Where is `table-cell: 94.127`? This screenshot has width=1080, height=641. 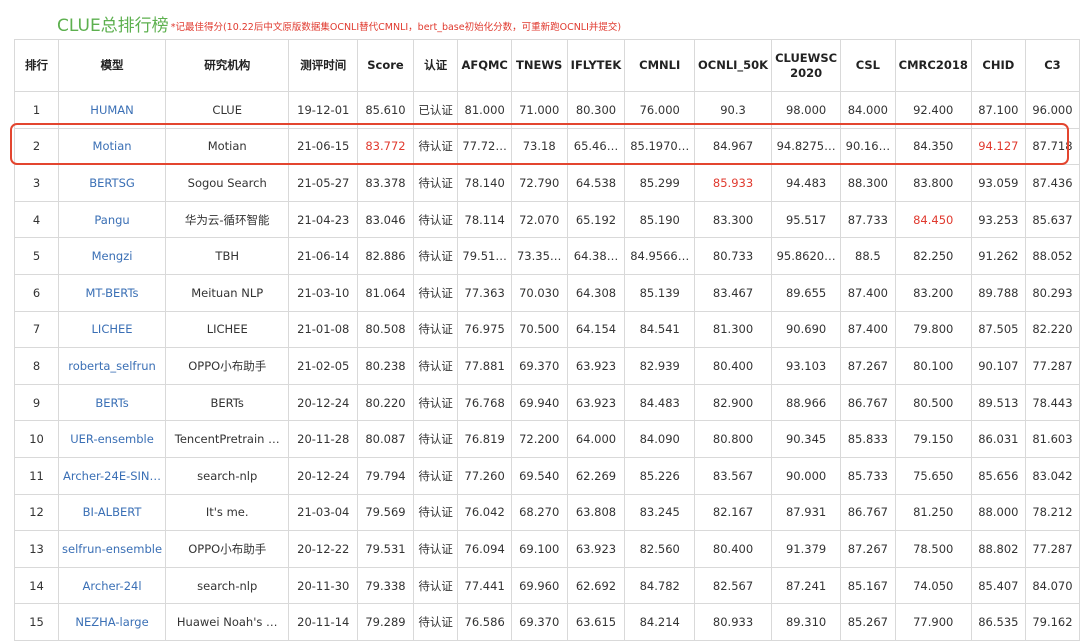 table-cell: 94.127 is located at coordinates (998, 146).